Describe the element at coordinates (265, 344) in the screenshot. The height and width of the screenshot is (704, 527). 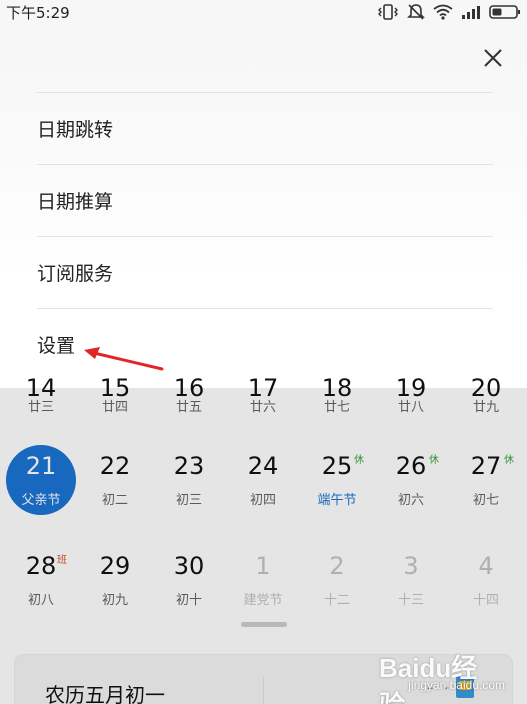
I see `menu-item-settings: 设置` at that location.